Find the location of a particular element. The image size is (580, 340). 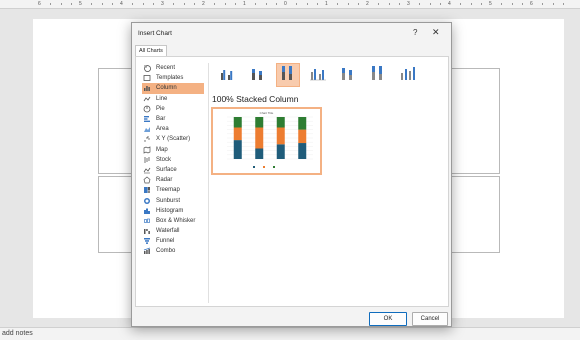

subtype-gallery is located at coordinates (321, 75).